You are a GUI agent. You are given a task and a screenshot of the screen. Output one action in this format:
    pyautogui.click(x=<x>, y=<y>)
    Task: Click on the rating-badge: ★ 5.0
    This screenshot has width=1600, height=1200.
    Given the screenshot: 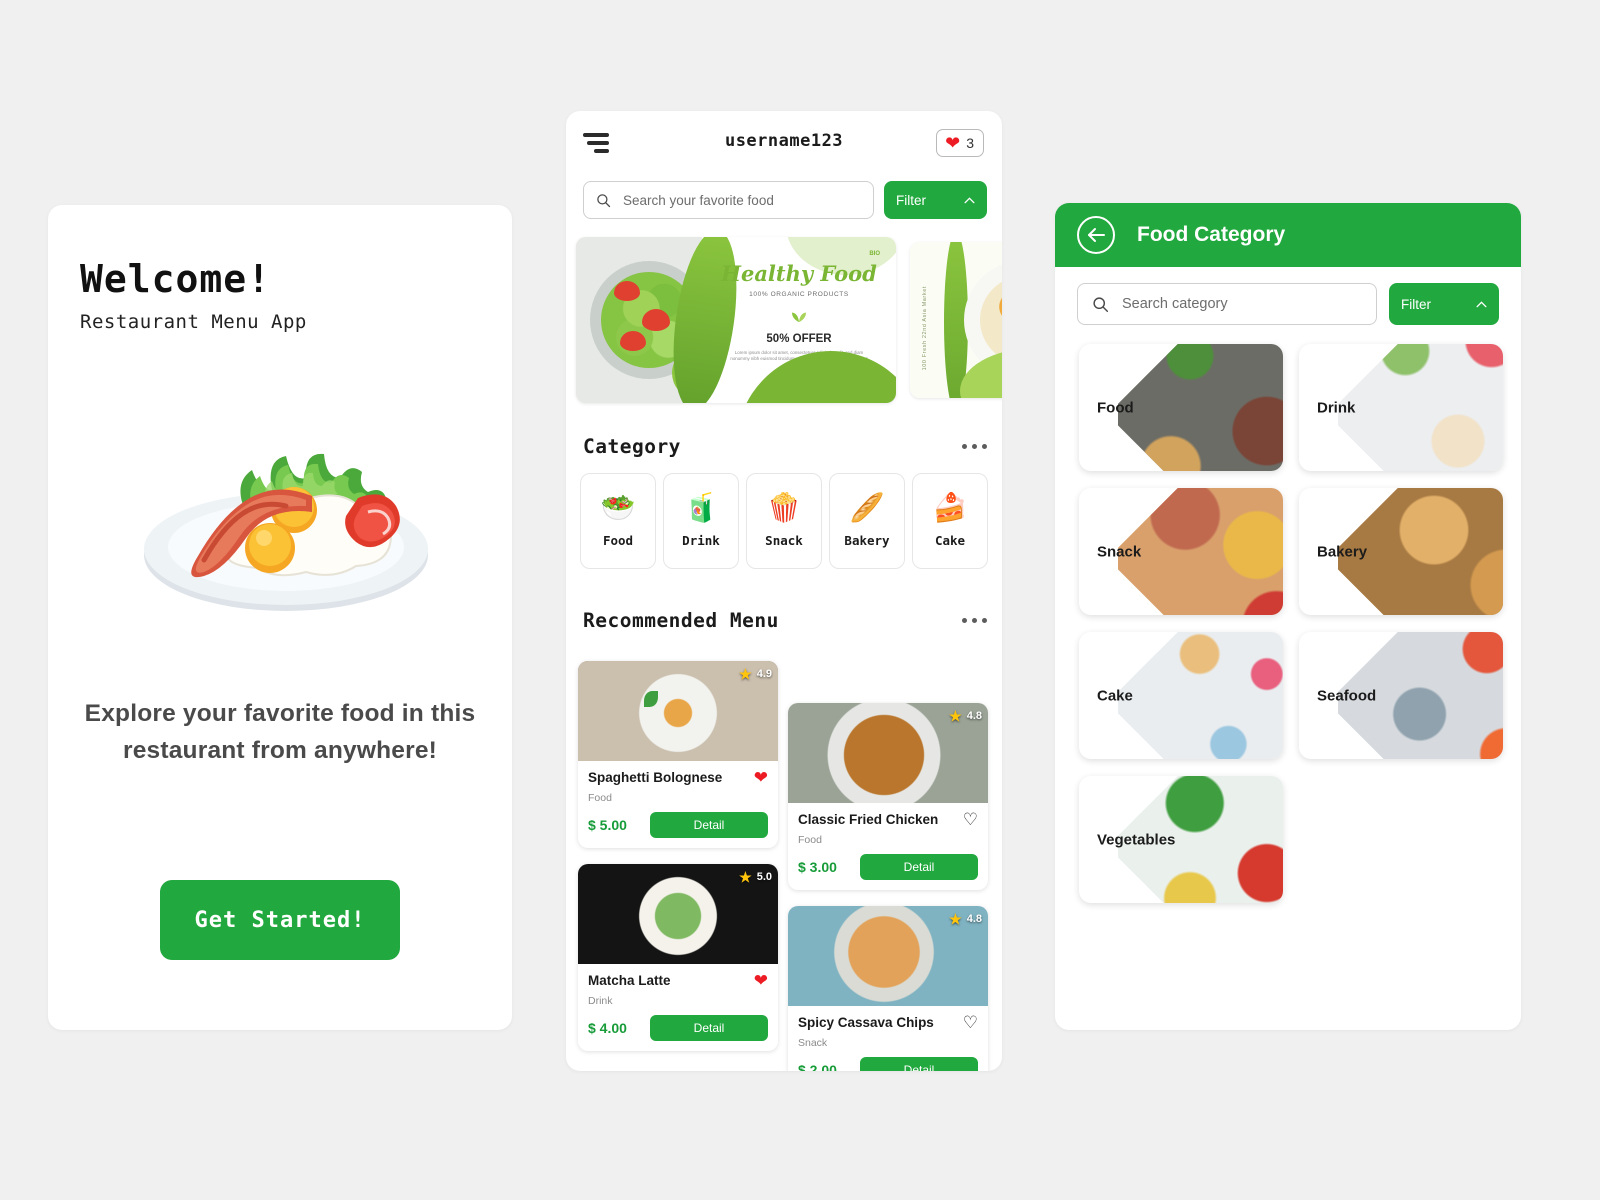 What is the action you would take?
    pyautogui.click(x=755, y=877)
    